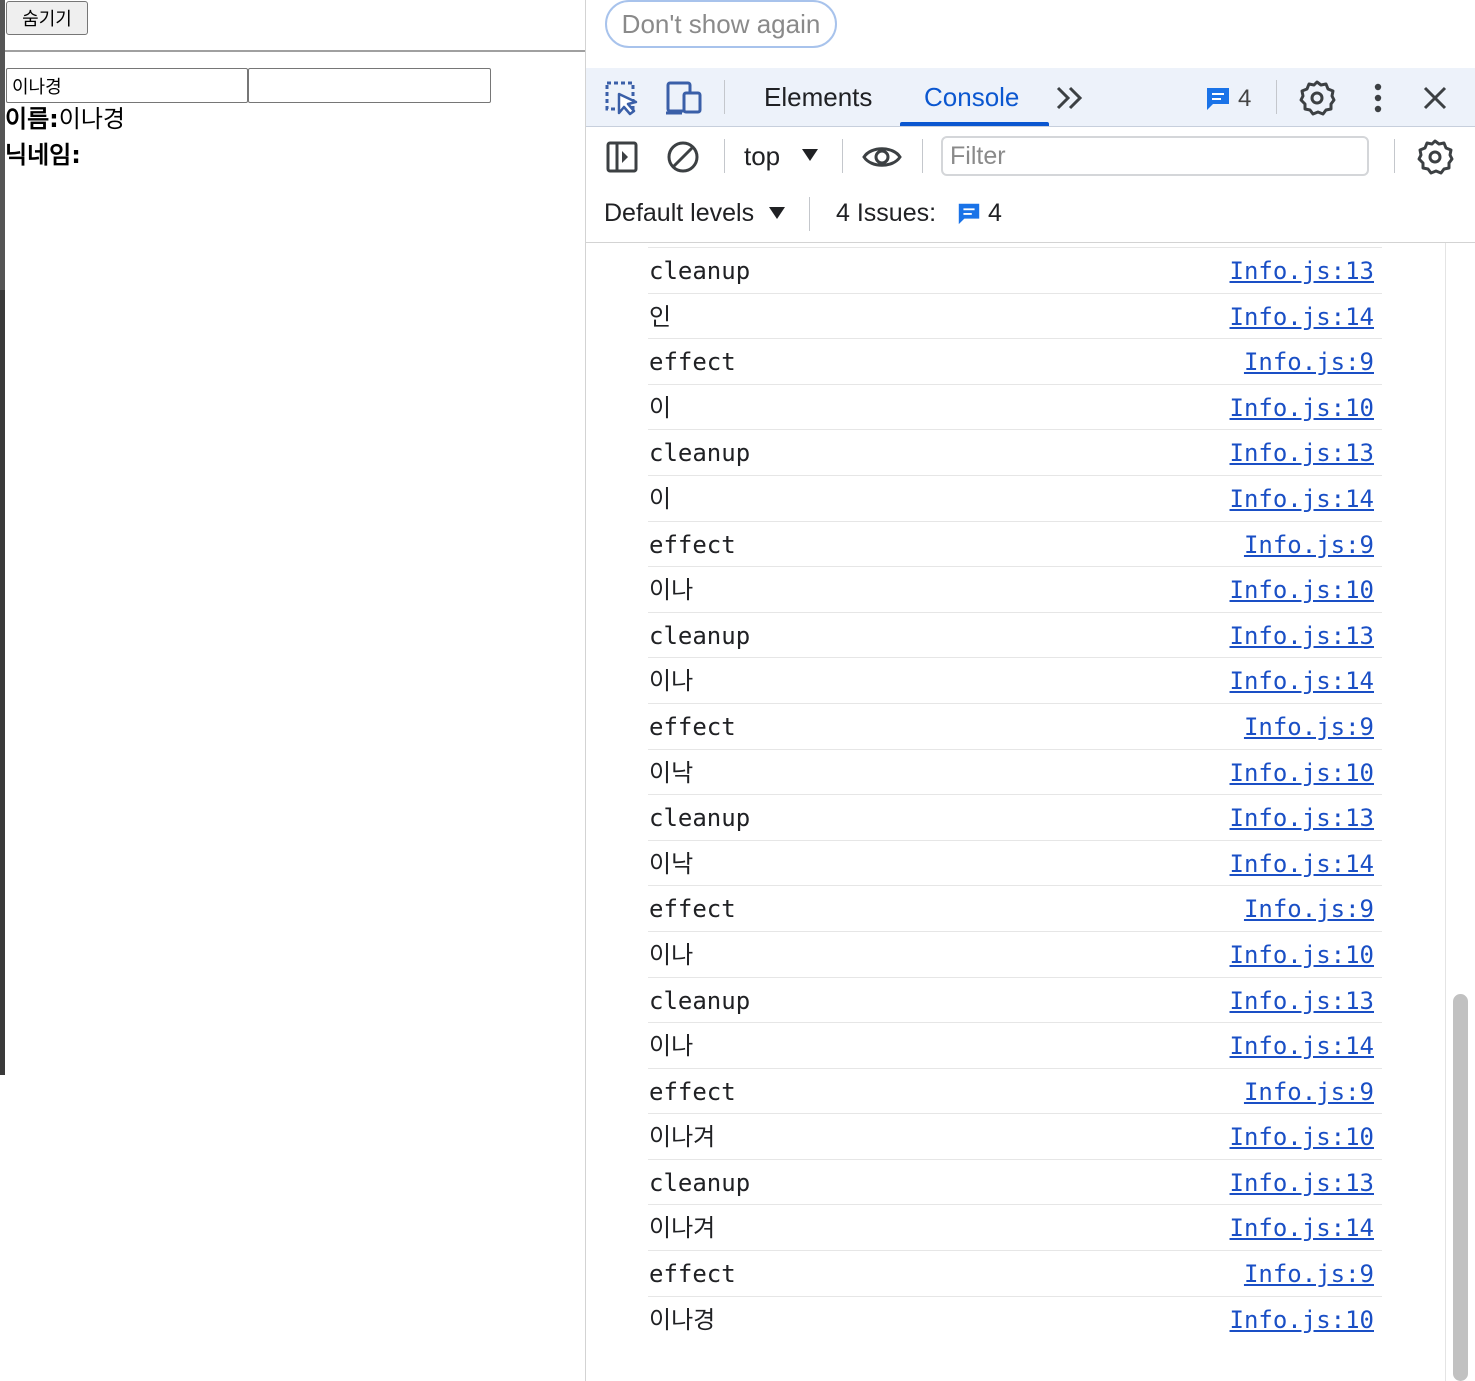 Image resolution: width=1475 pixels, height=1381 pixels. I want to click on name-display: 이름:이나경, so click(65, 119).